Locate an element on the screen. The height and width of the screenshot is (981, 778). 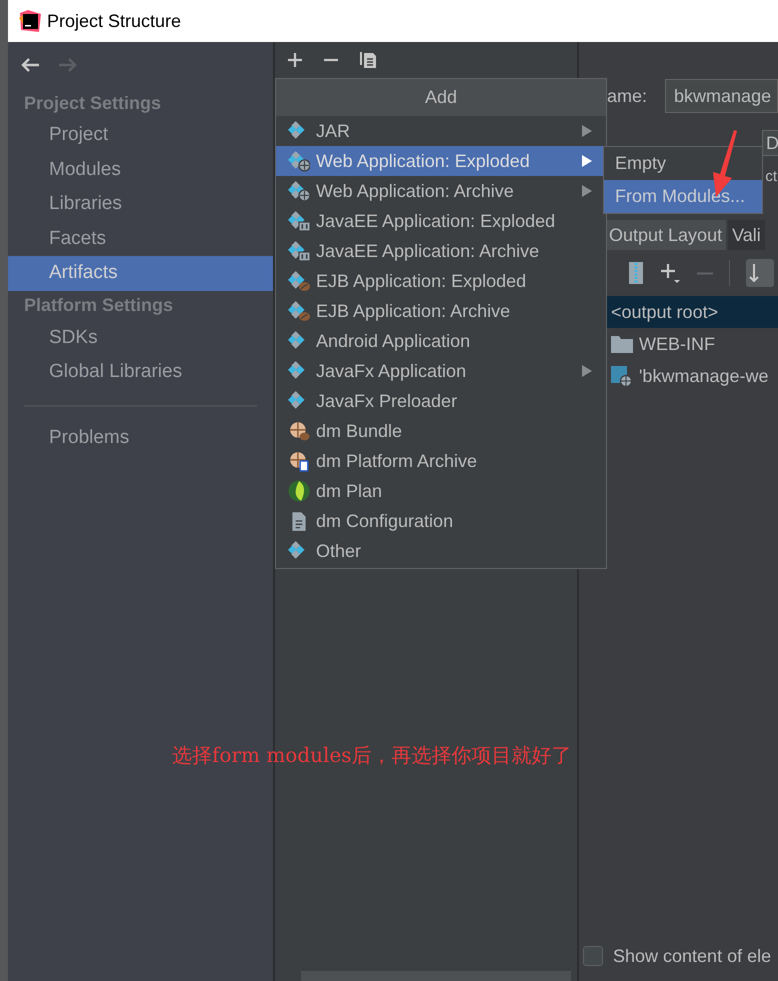
sidebar-item: Problems is located at coordinates (140, 439).